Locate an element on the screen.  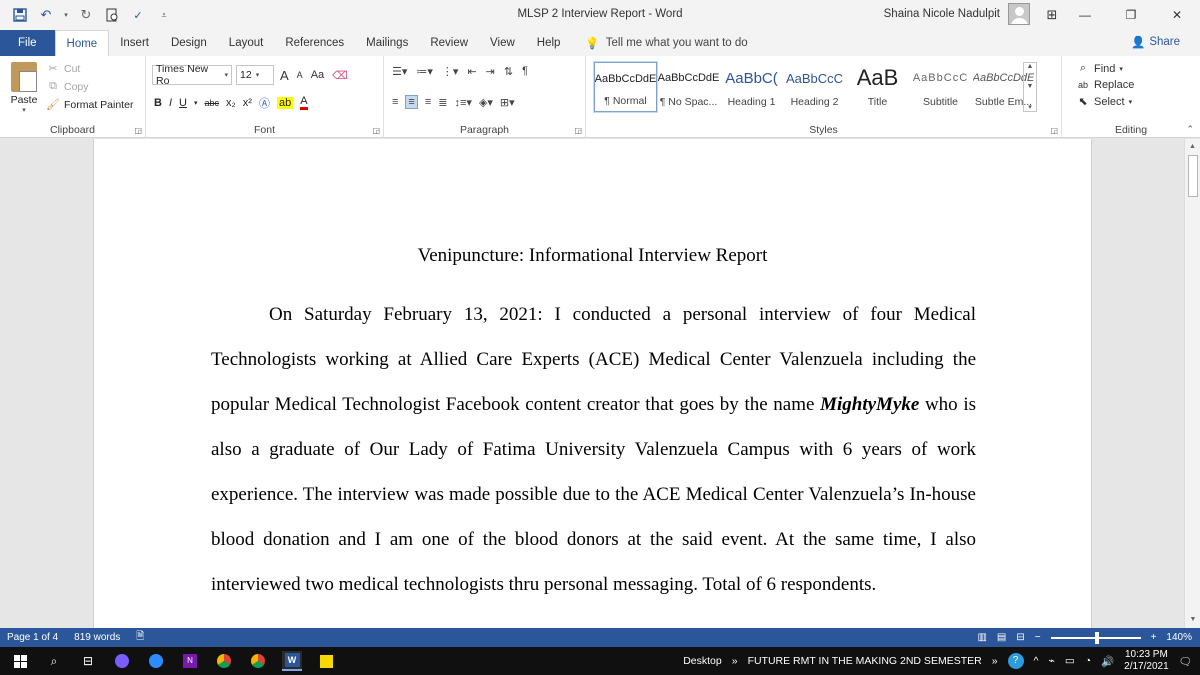
zoom-slider is located at coordinates (1095, 637).